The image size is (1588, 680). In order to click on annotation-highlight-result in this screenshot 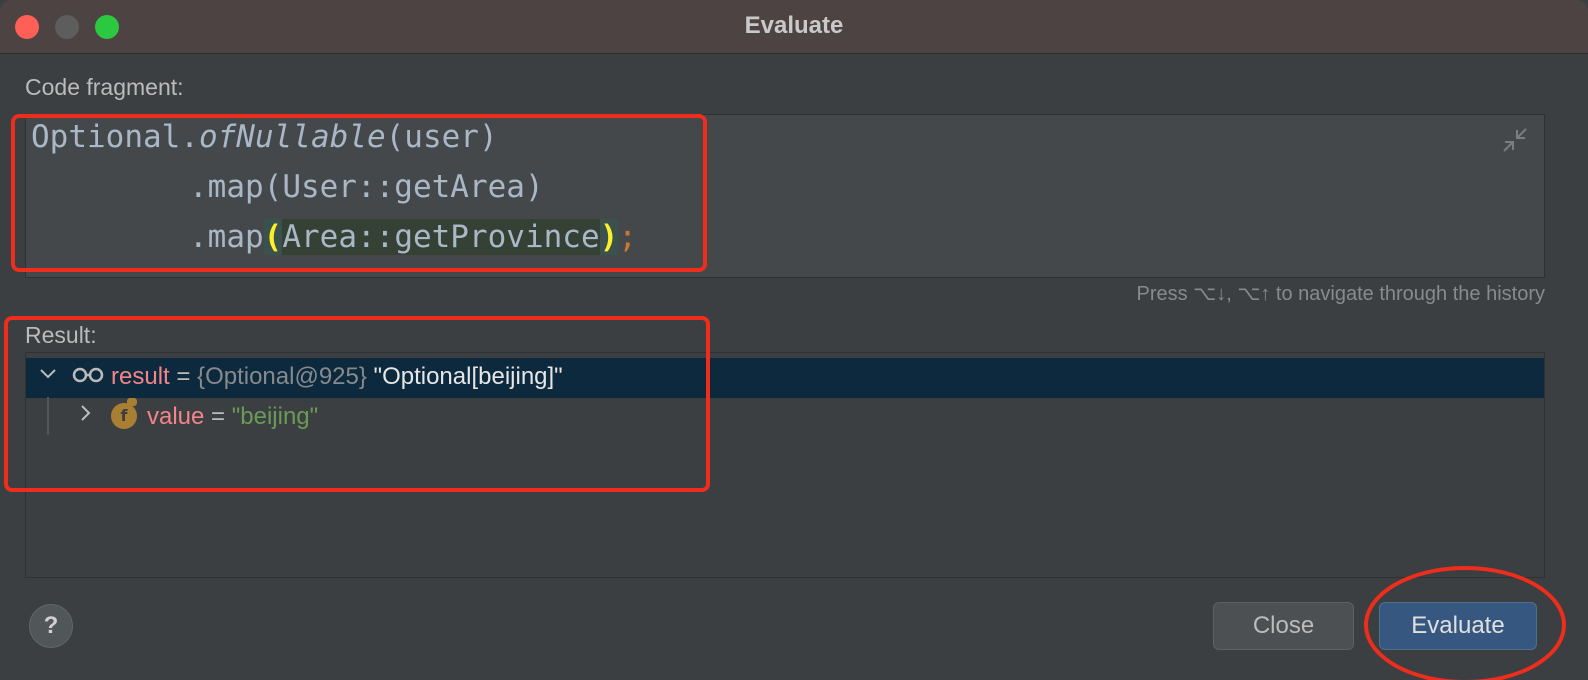, I will do `click(357, 404)`.